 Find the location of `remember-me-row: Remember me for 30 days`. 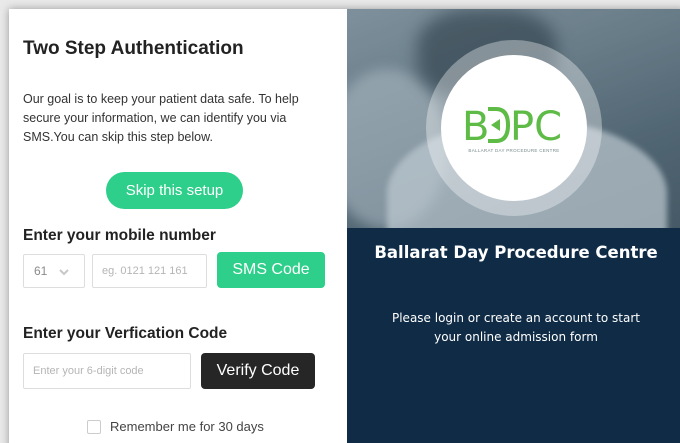

remember-me-row: Remember me for 30 days is located at coordinates (175, 426).